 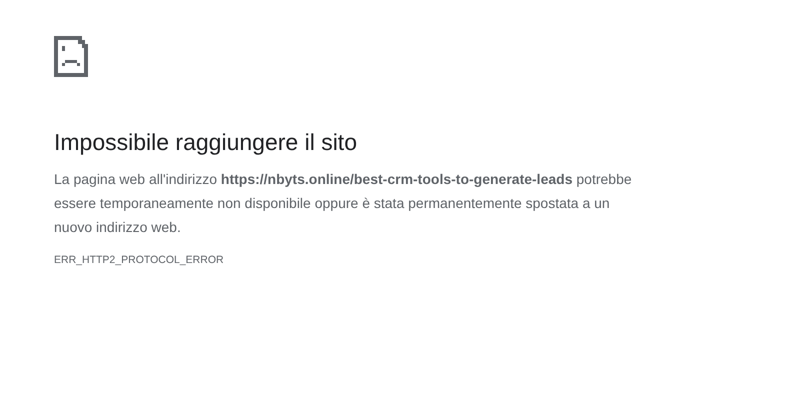 What do you see at coordinates (71, 56) in the screenshot?
I see `sad-page-icon` at bounding box center [71, 56].